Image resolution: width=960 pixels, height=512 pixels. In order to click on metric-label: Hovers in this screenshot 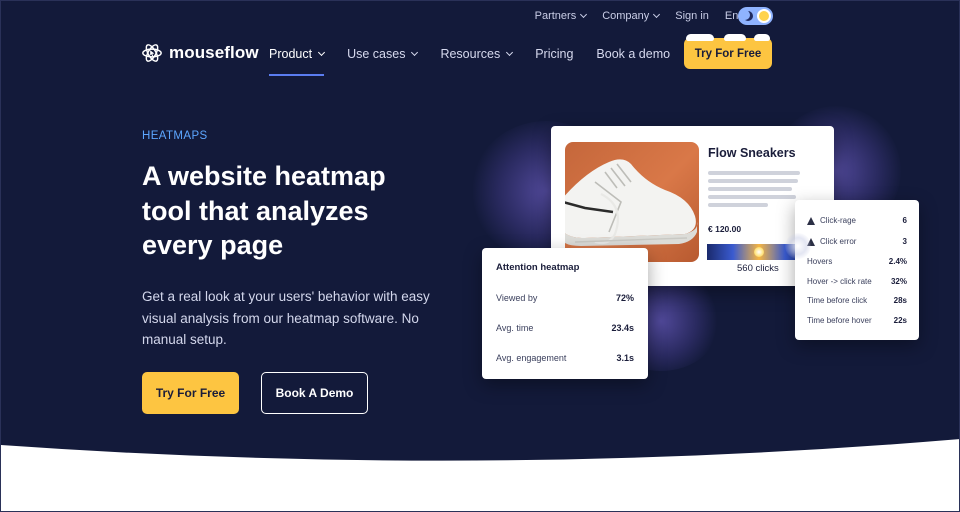, I will do `click(820, 261)`.